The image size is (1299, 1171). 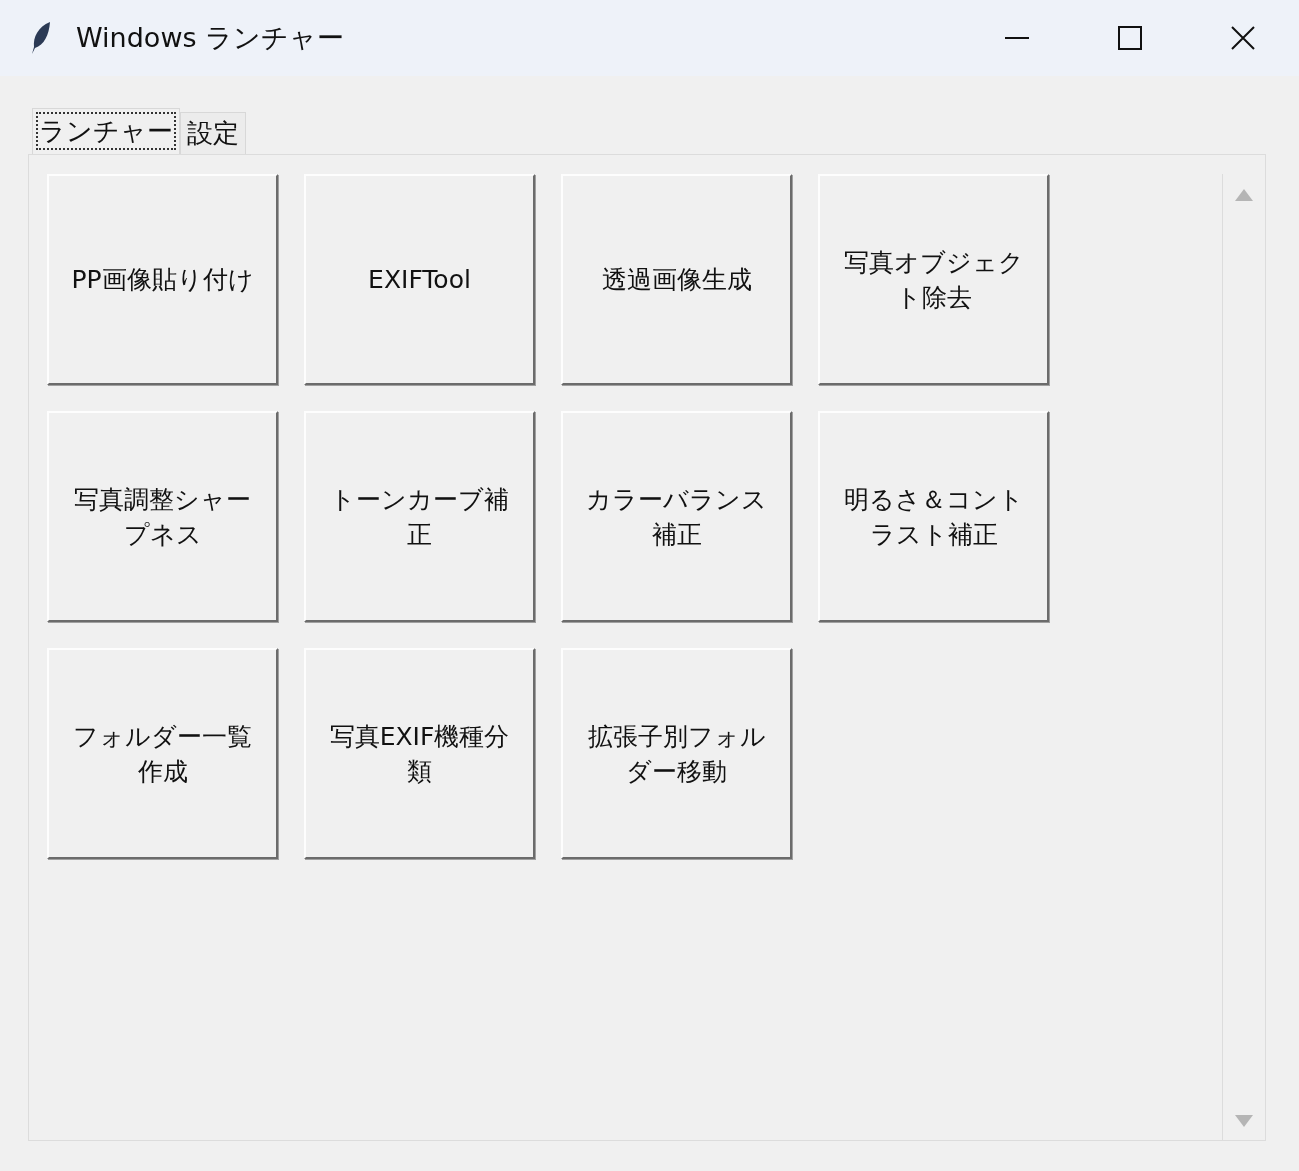 I want to click on launcher-button: 明るさ＆コントラスト補正, so click(x=933, y=516).